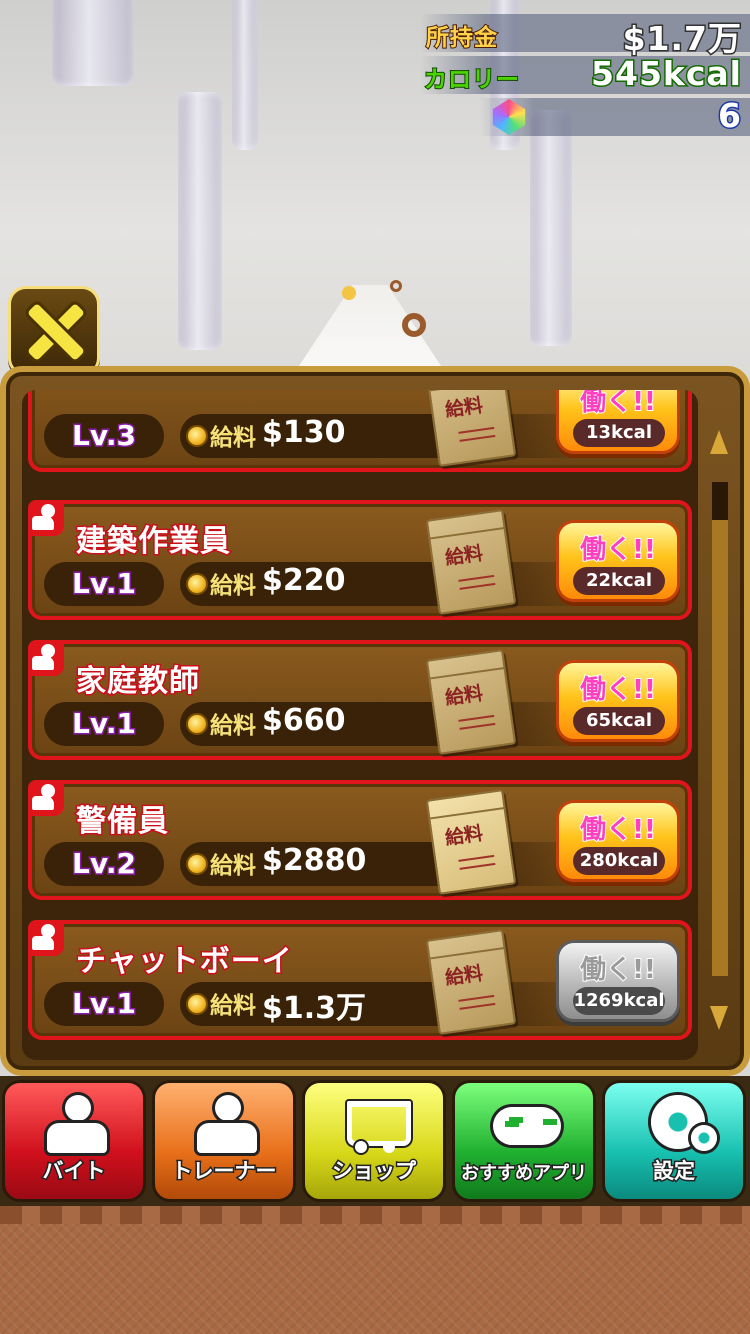 Image resolution: width=750 pixels, height=1334 pixels. I want to click on calorie-label: カロリー, so click(471, 80).